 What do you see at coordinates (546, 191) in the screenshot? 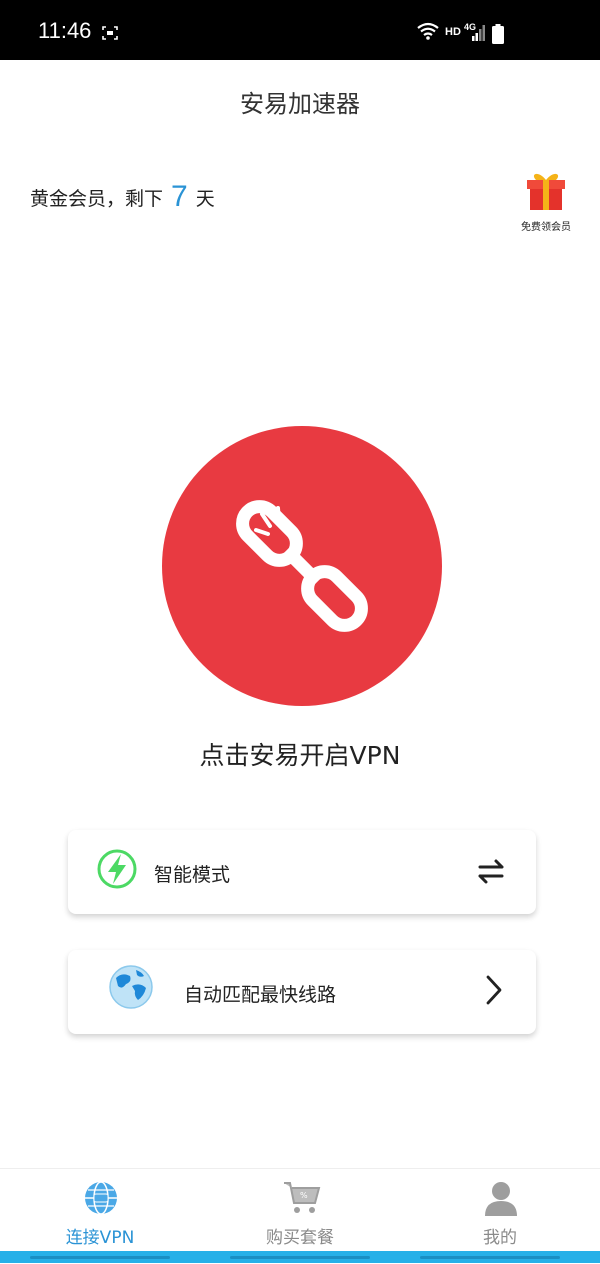
I see `gift-icon` at bounding box center [546, 191].